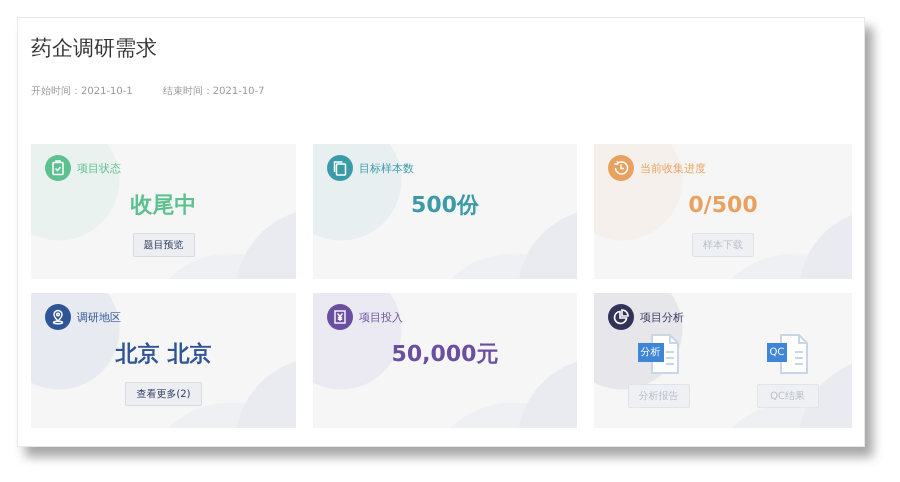  Describe the element at coordinates (673, 168) in the screenshot. I see `card-title: 当前收集进度` at that location.